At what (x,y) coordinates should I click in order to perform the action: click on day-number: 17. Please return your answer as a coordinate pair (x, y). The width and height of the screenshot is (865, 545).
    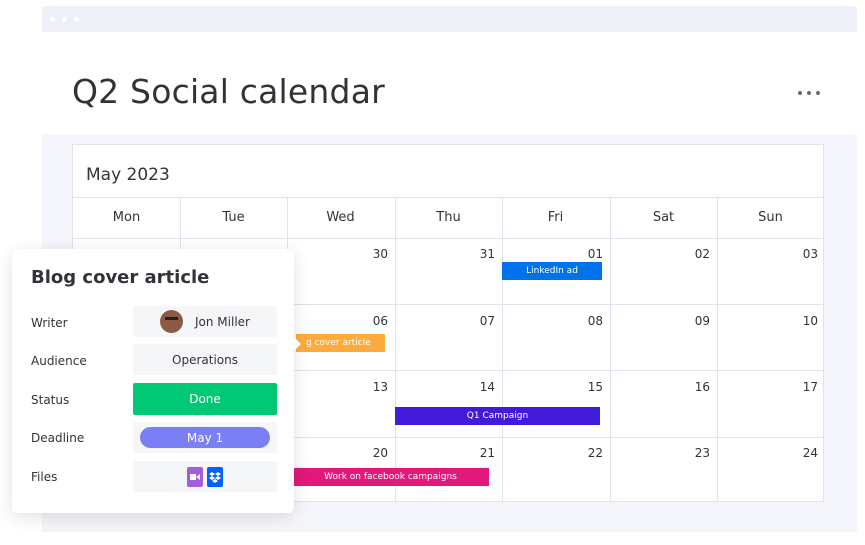
    Looking at the image, I should click on (803, 387).